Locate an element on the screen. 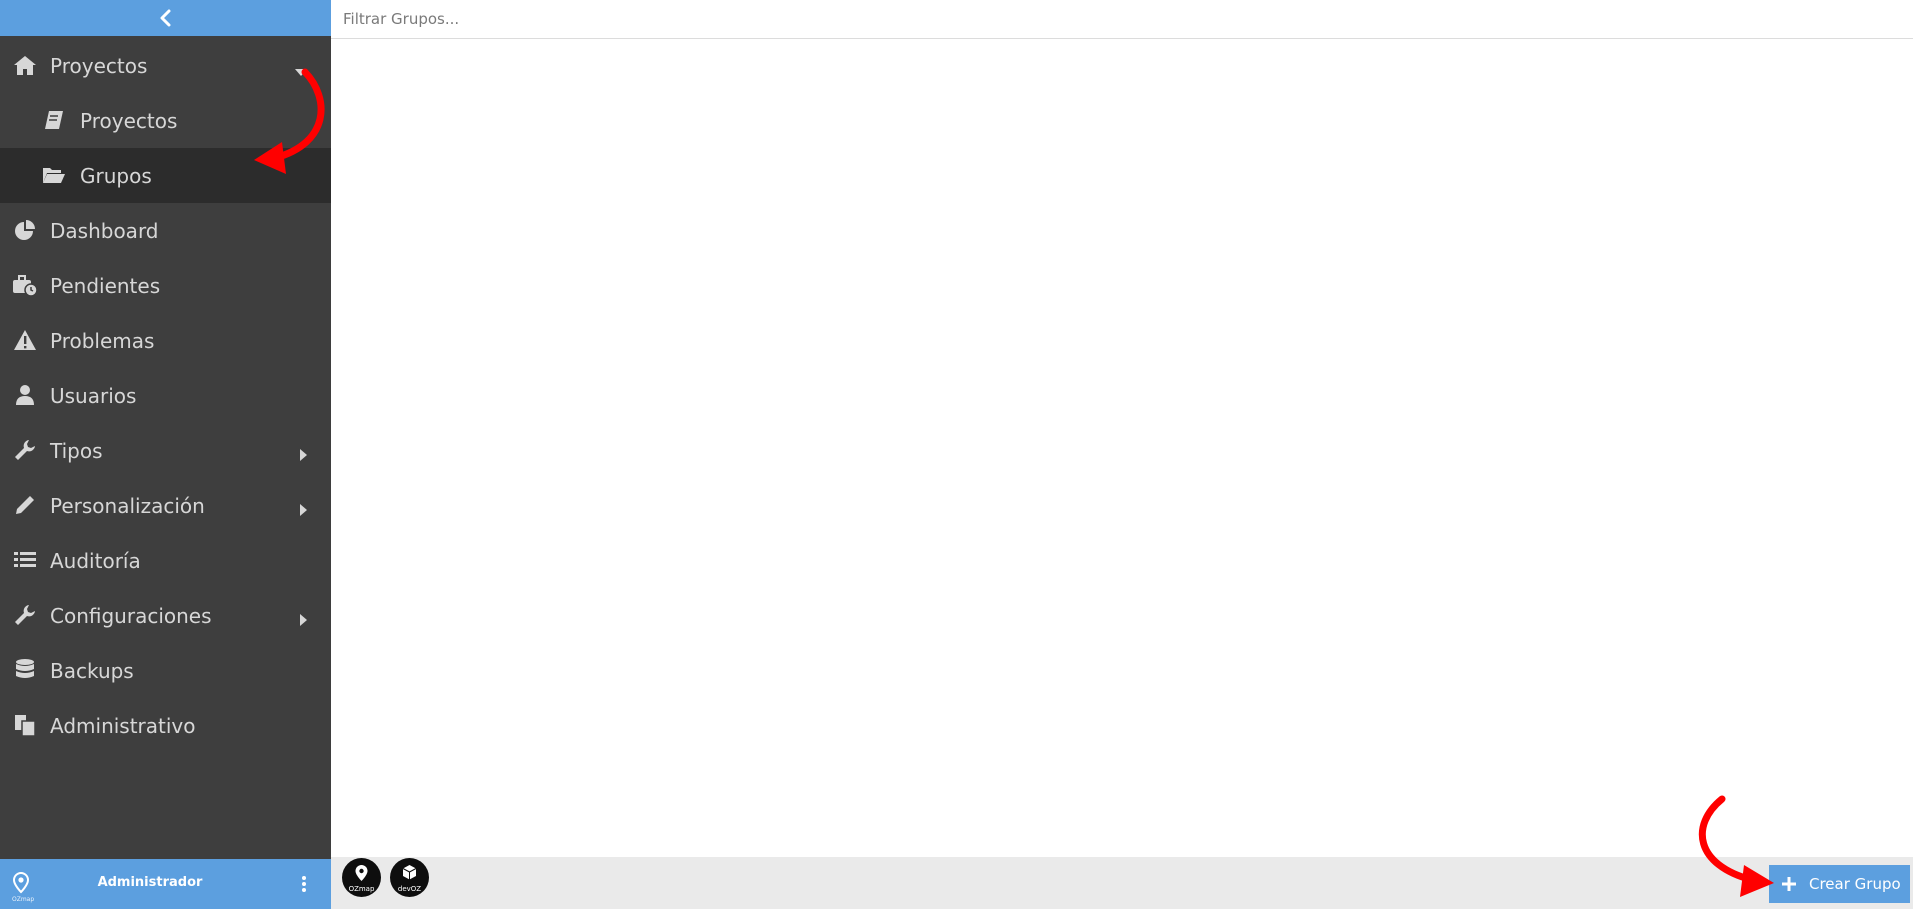 The height and width of the screenshot is (909, 1913). sidebar-item-administrativo: Administrativo is located at coordinates (165, 725).